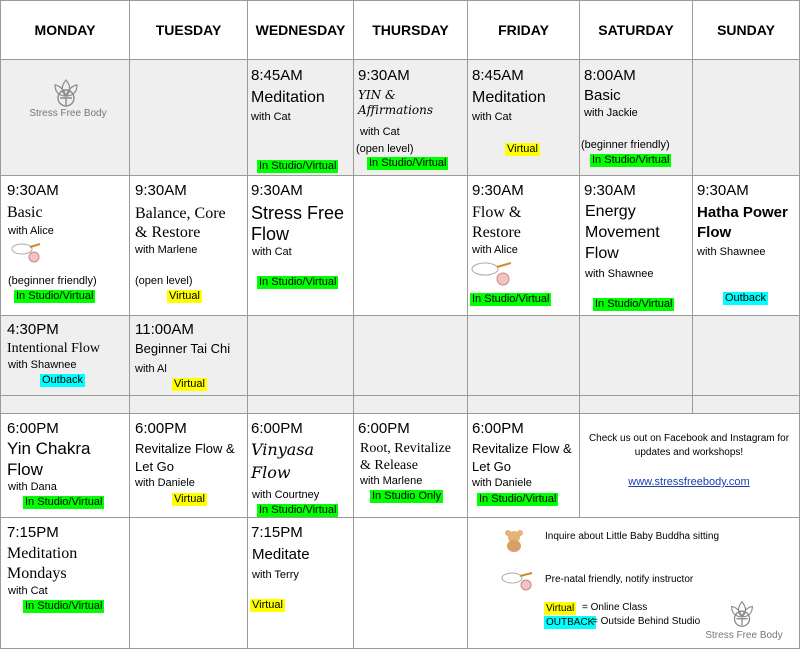 The height and width of the screenshot is (649, 800). Describe the element at coordinates (690, 466) in the screenshot. I see `r4-promo-cell` at that location.